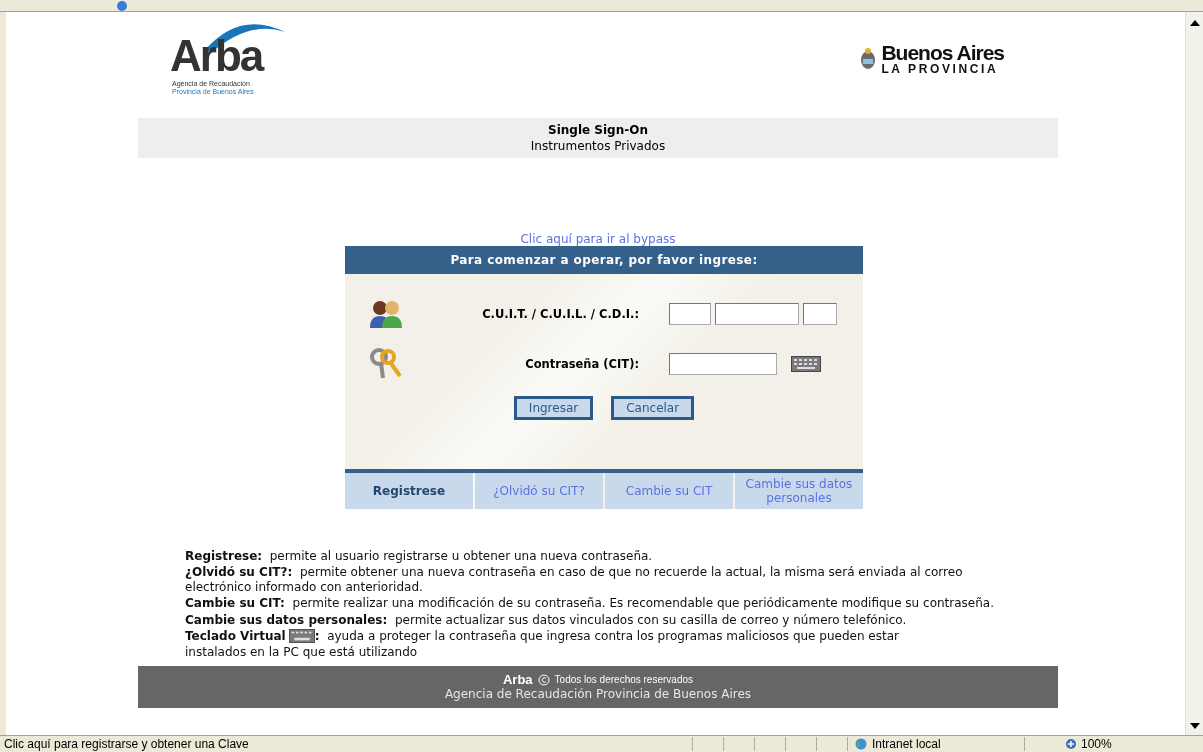 This screenshot has height=752, width=1203. I want to click on help-text: instalados en la PC que está utilizando, so click(301, 652).